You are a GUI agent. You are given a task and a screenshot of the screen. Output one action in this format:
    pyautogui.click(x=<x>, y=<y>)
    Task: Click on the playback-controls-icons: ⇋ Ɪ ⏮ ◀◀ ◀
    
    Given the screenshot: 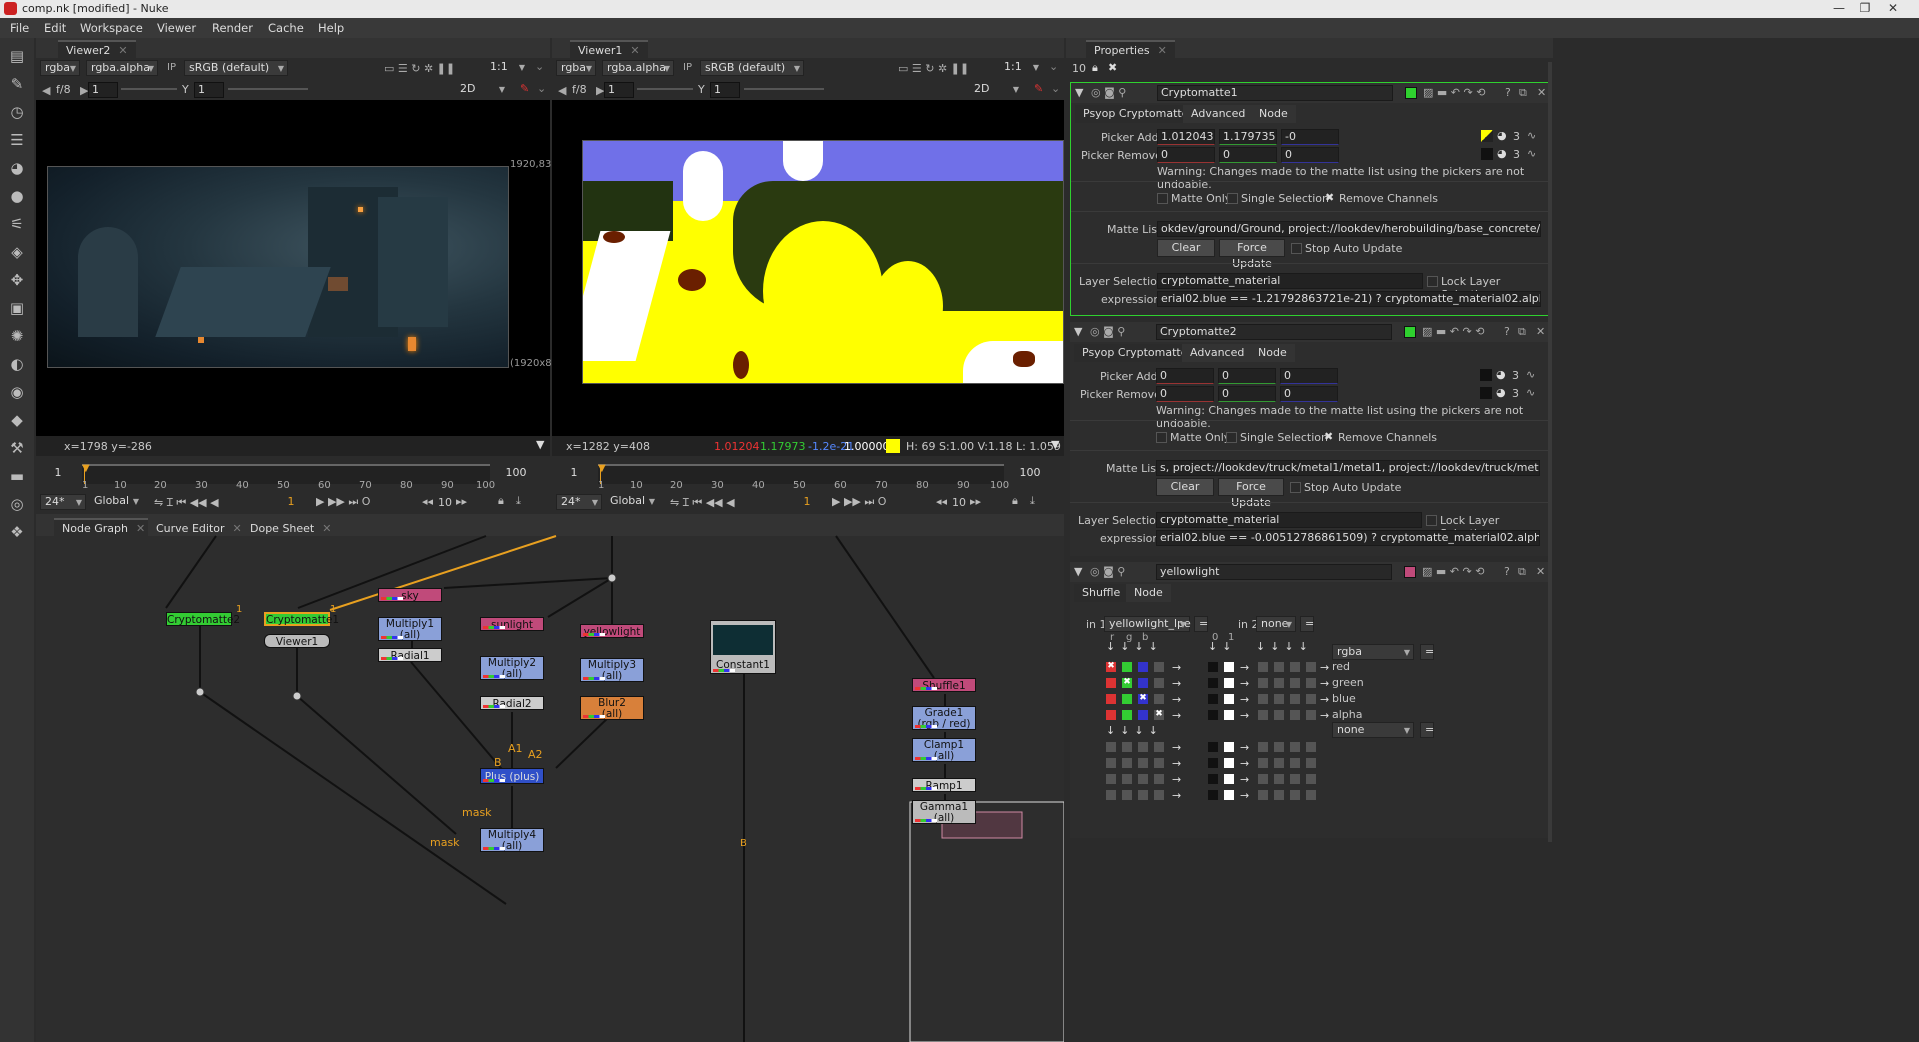 What is the action you would take?
    pyautogui.click(x=186, y=502)
    